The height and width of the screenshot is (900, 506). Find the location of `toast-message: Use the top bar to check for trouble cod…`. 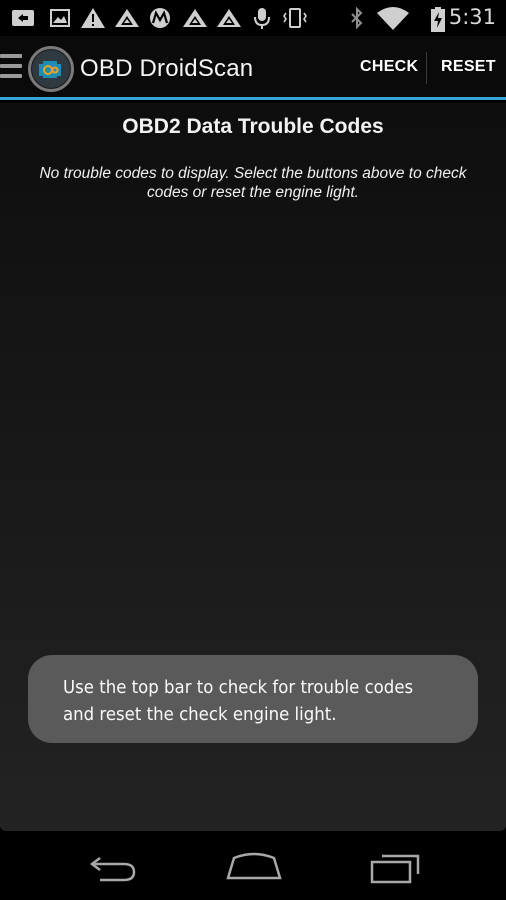

toast-message: Use the top bar to check for trouble cod… is located at coordinates (238, 701).